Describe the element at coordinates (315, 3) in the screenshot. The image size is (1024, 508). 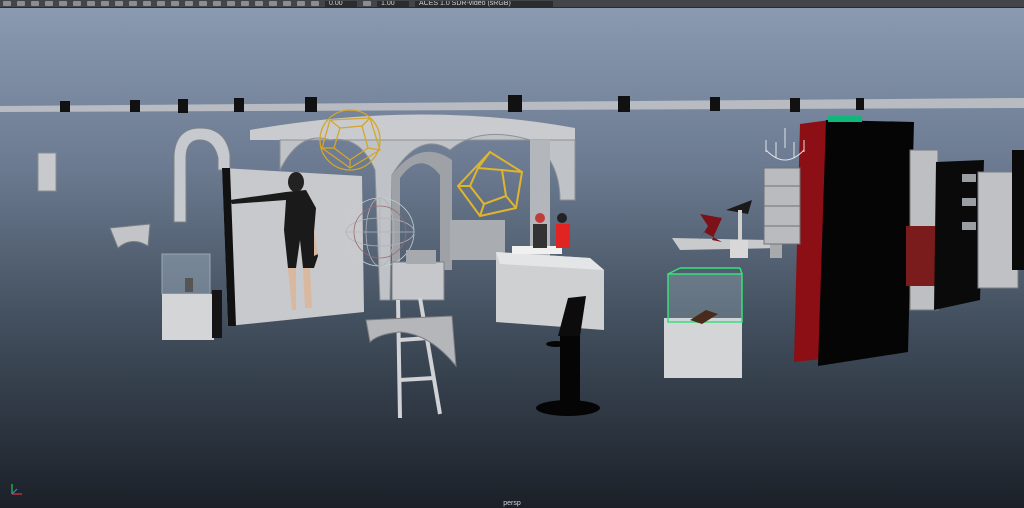
I see `exposure-icon` at that location.